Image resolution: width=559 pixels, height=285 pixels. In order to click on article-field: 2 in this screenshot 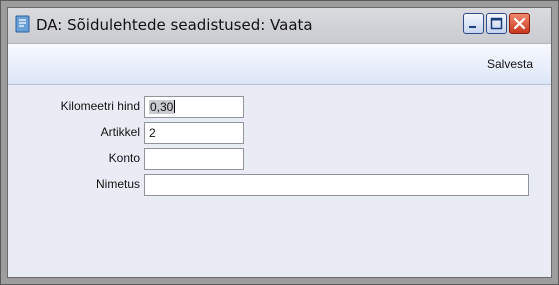, I will do `click(194, 133)`.